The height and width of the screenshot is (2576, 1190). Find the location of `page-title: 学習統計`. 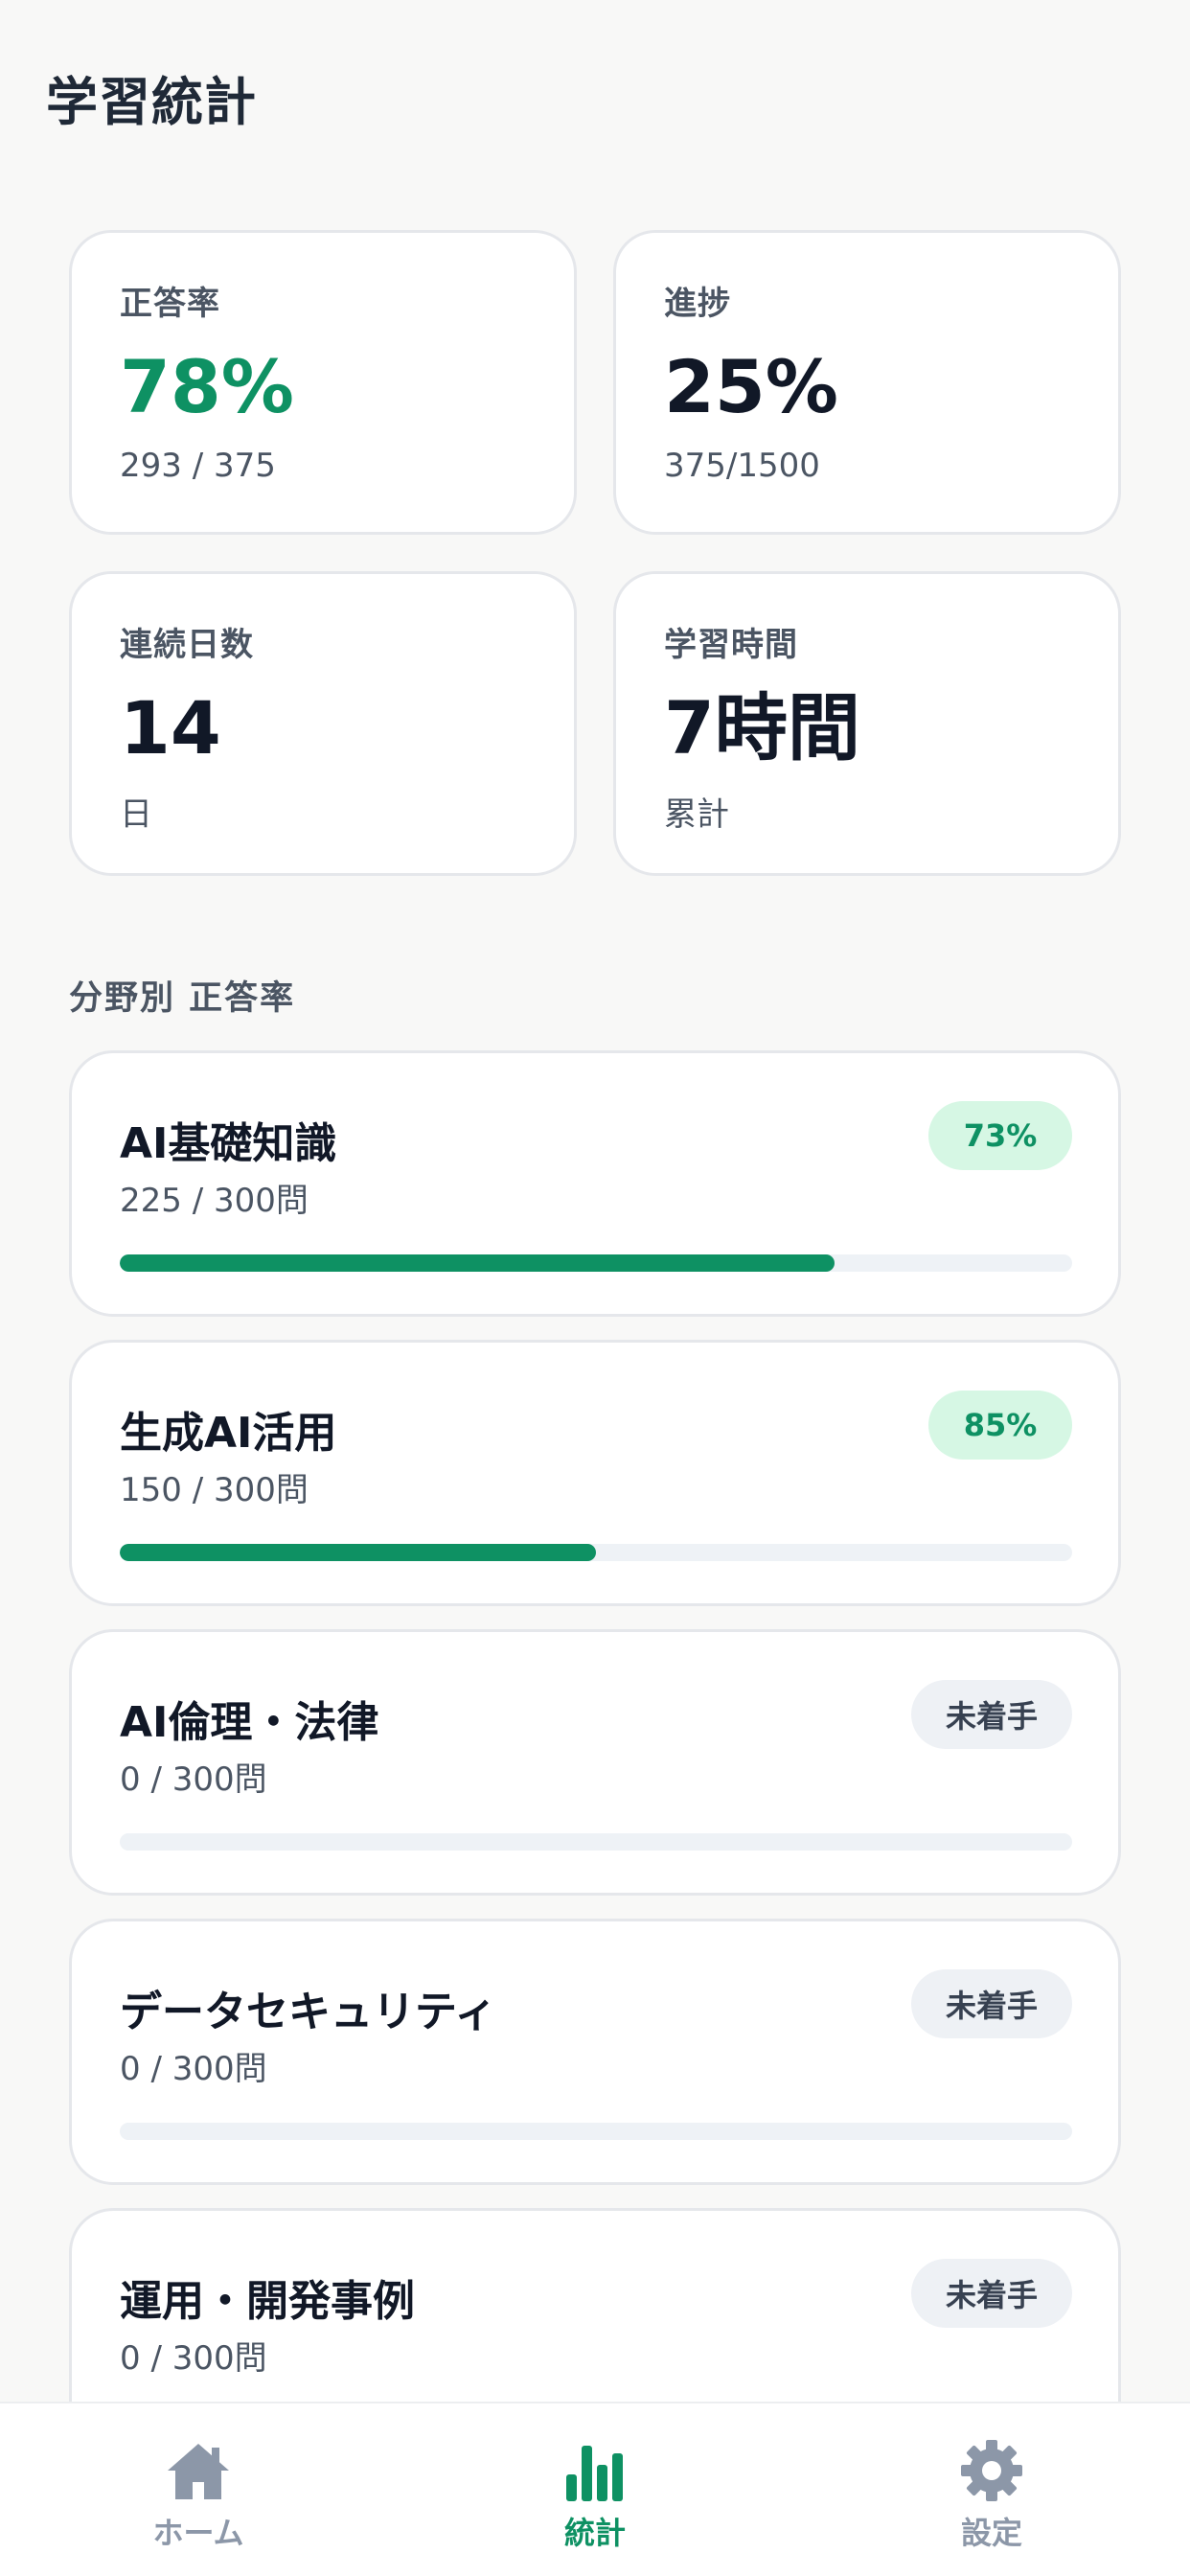

page-title: 学習統計 is located at coordinates (151, 102).